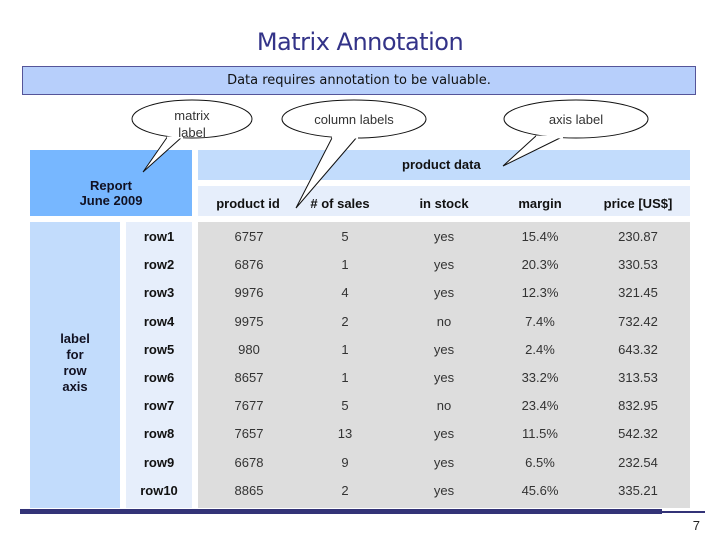 The width and height of the screenshot is (720, 540). Describe the element at coordinates (192, 115) in the screenshot. I see `callout-text-line: matrix` at that location.